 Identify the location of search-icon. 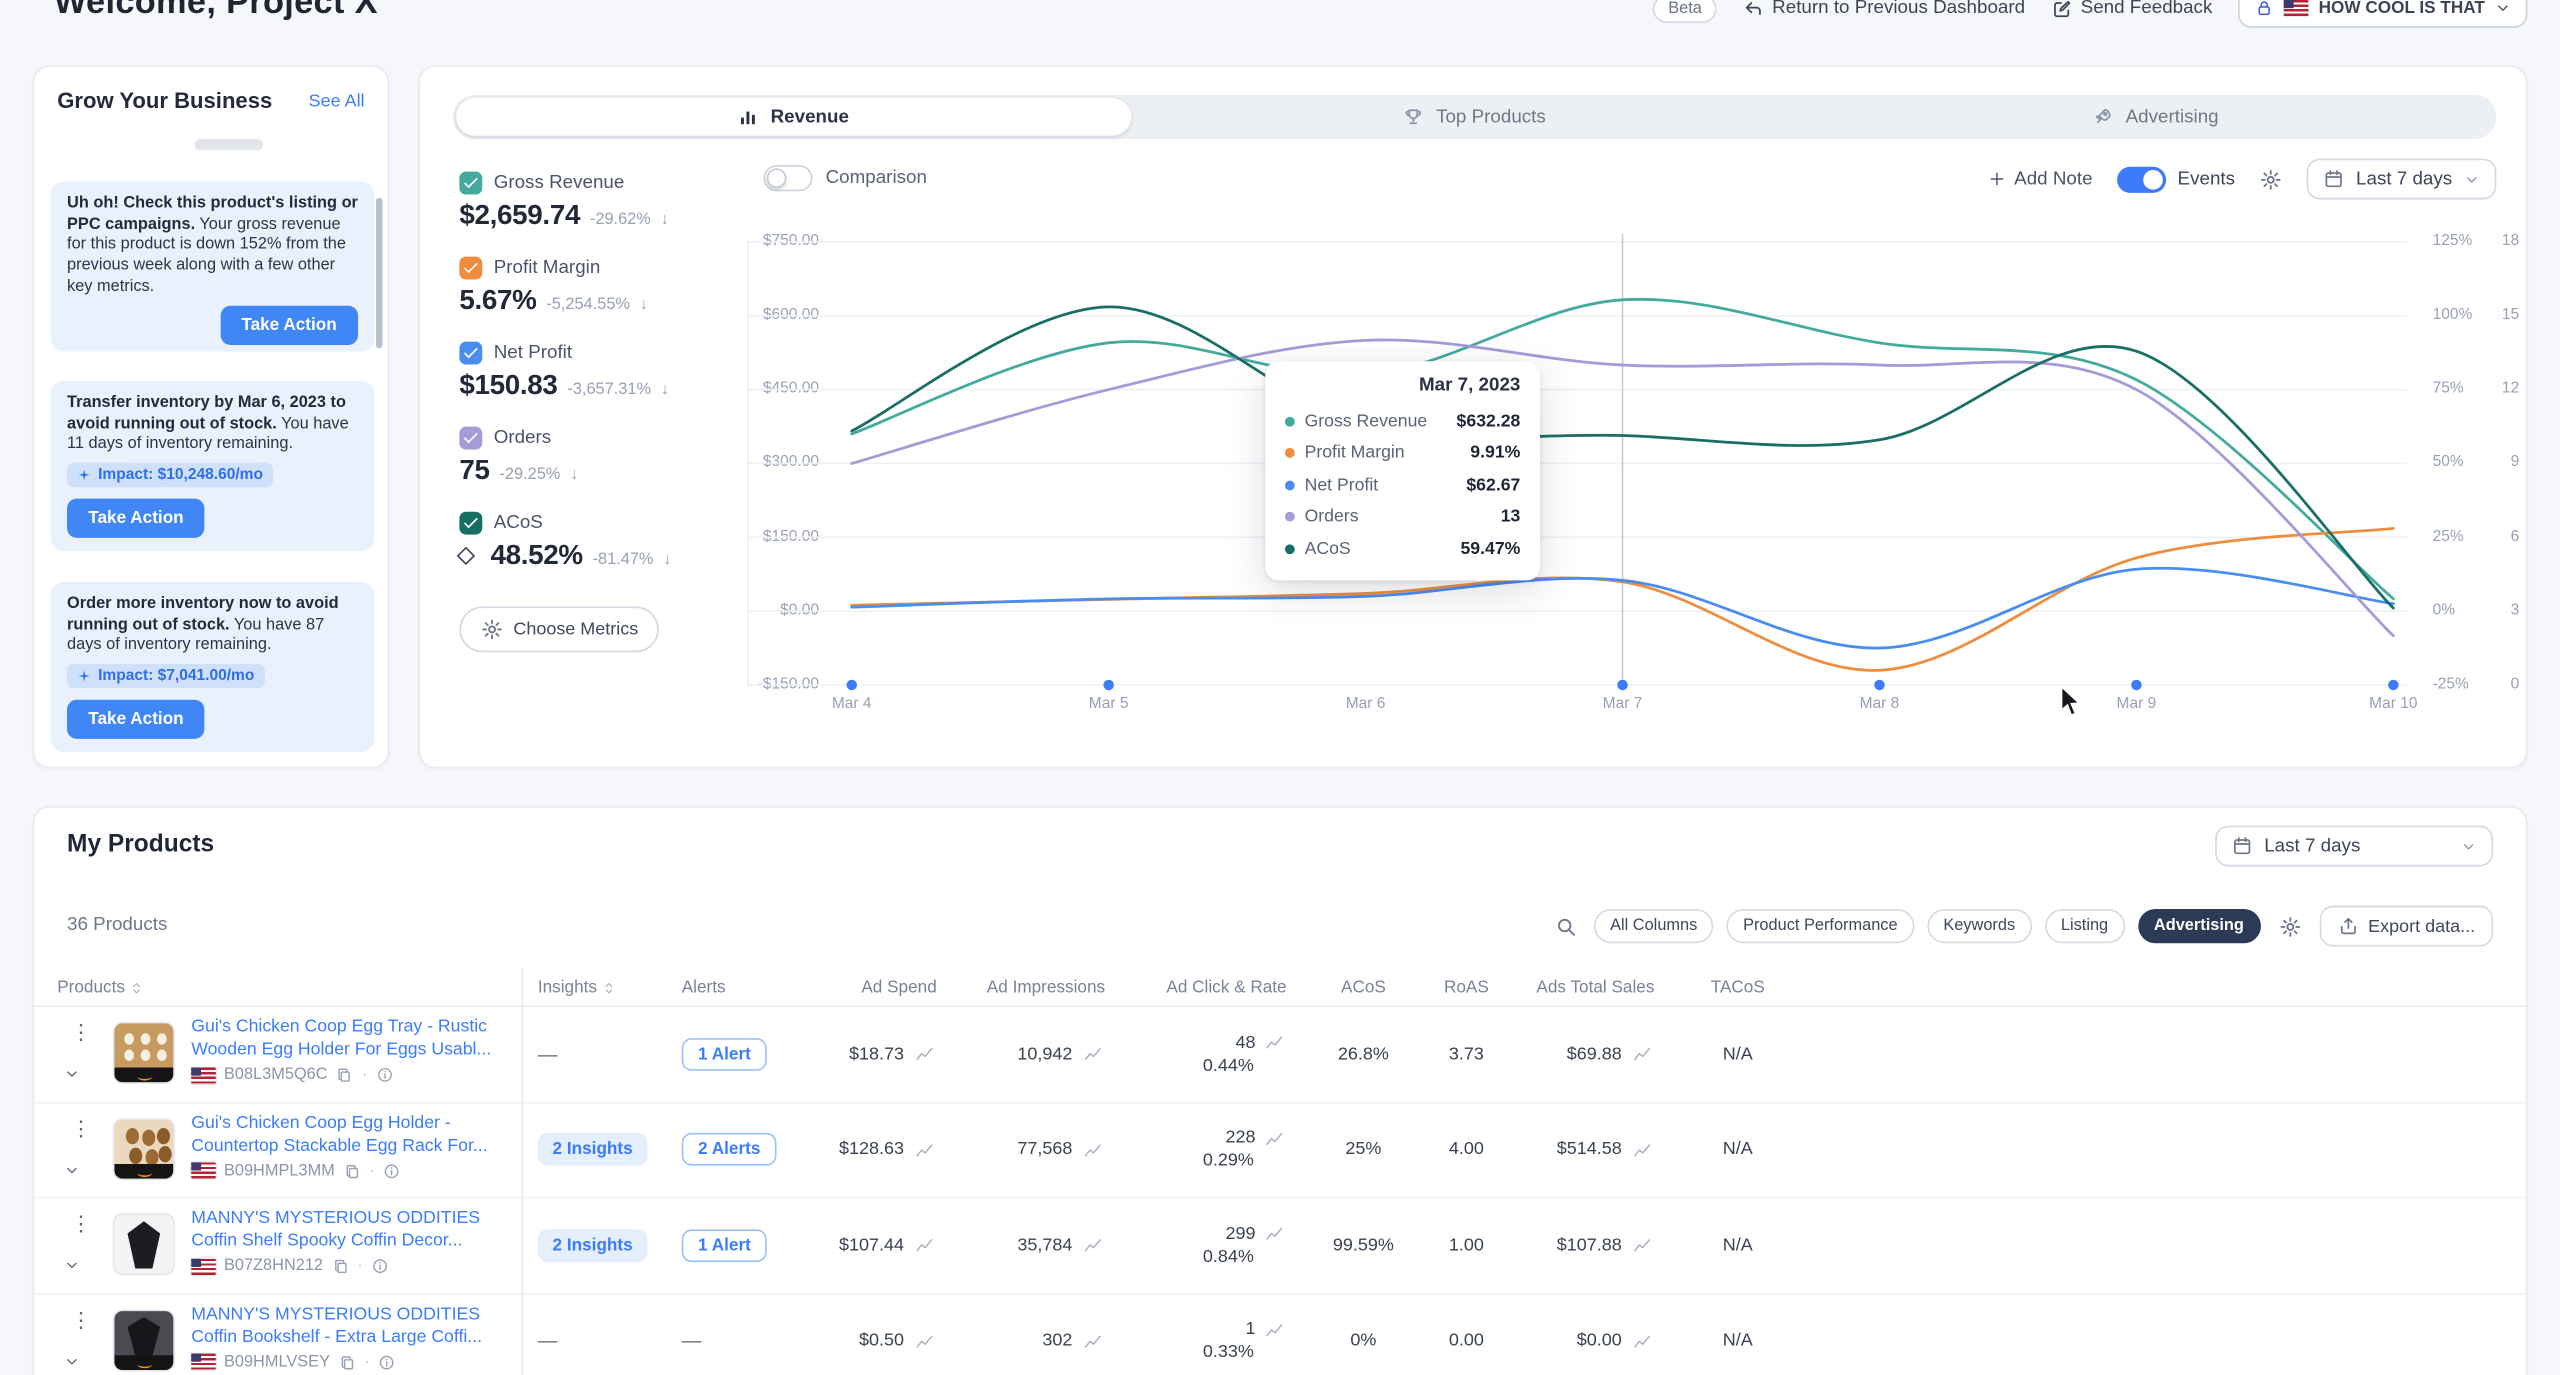
(1565, 926).